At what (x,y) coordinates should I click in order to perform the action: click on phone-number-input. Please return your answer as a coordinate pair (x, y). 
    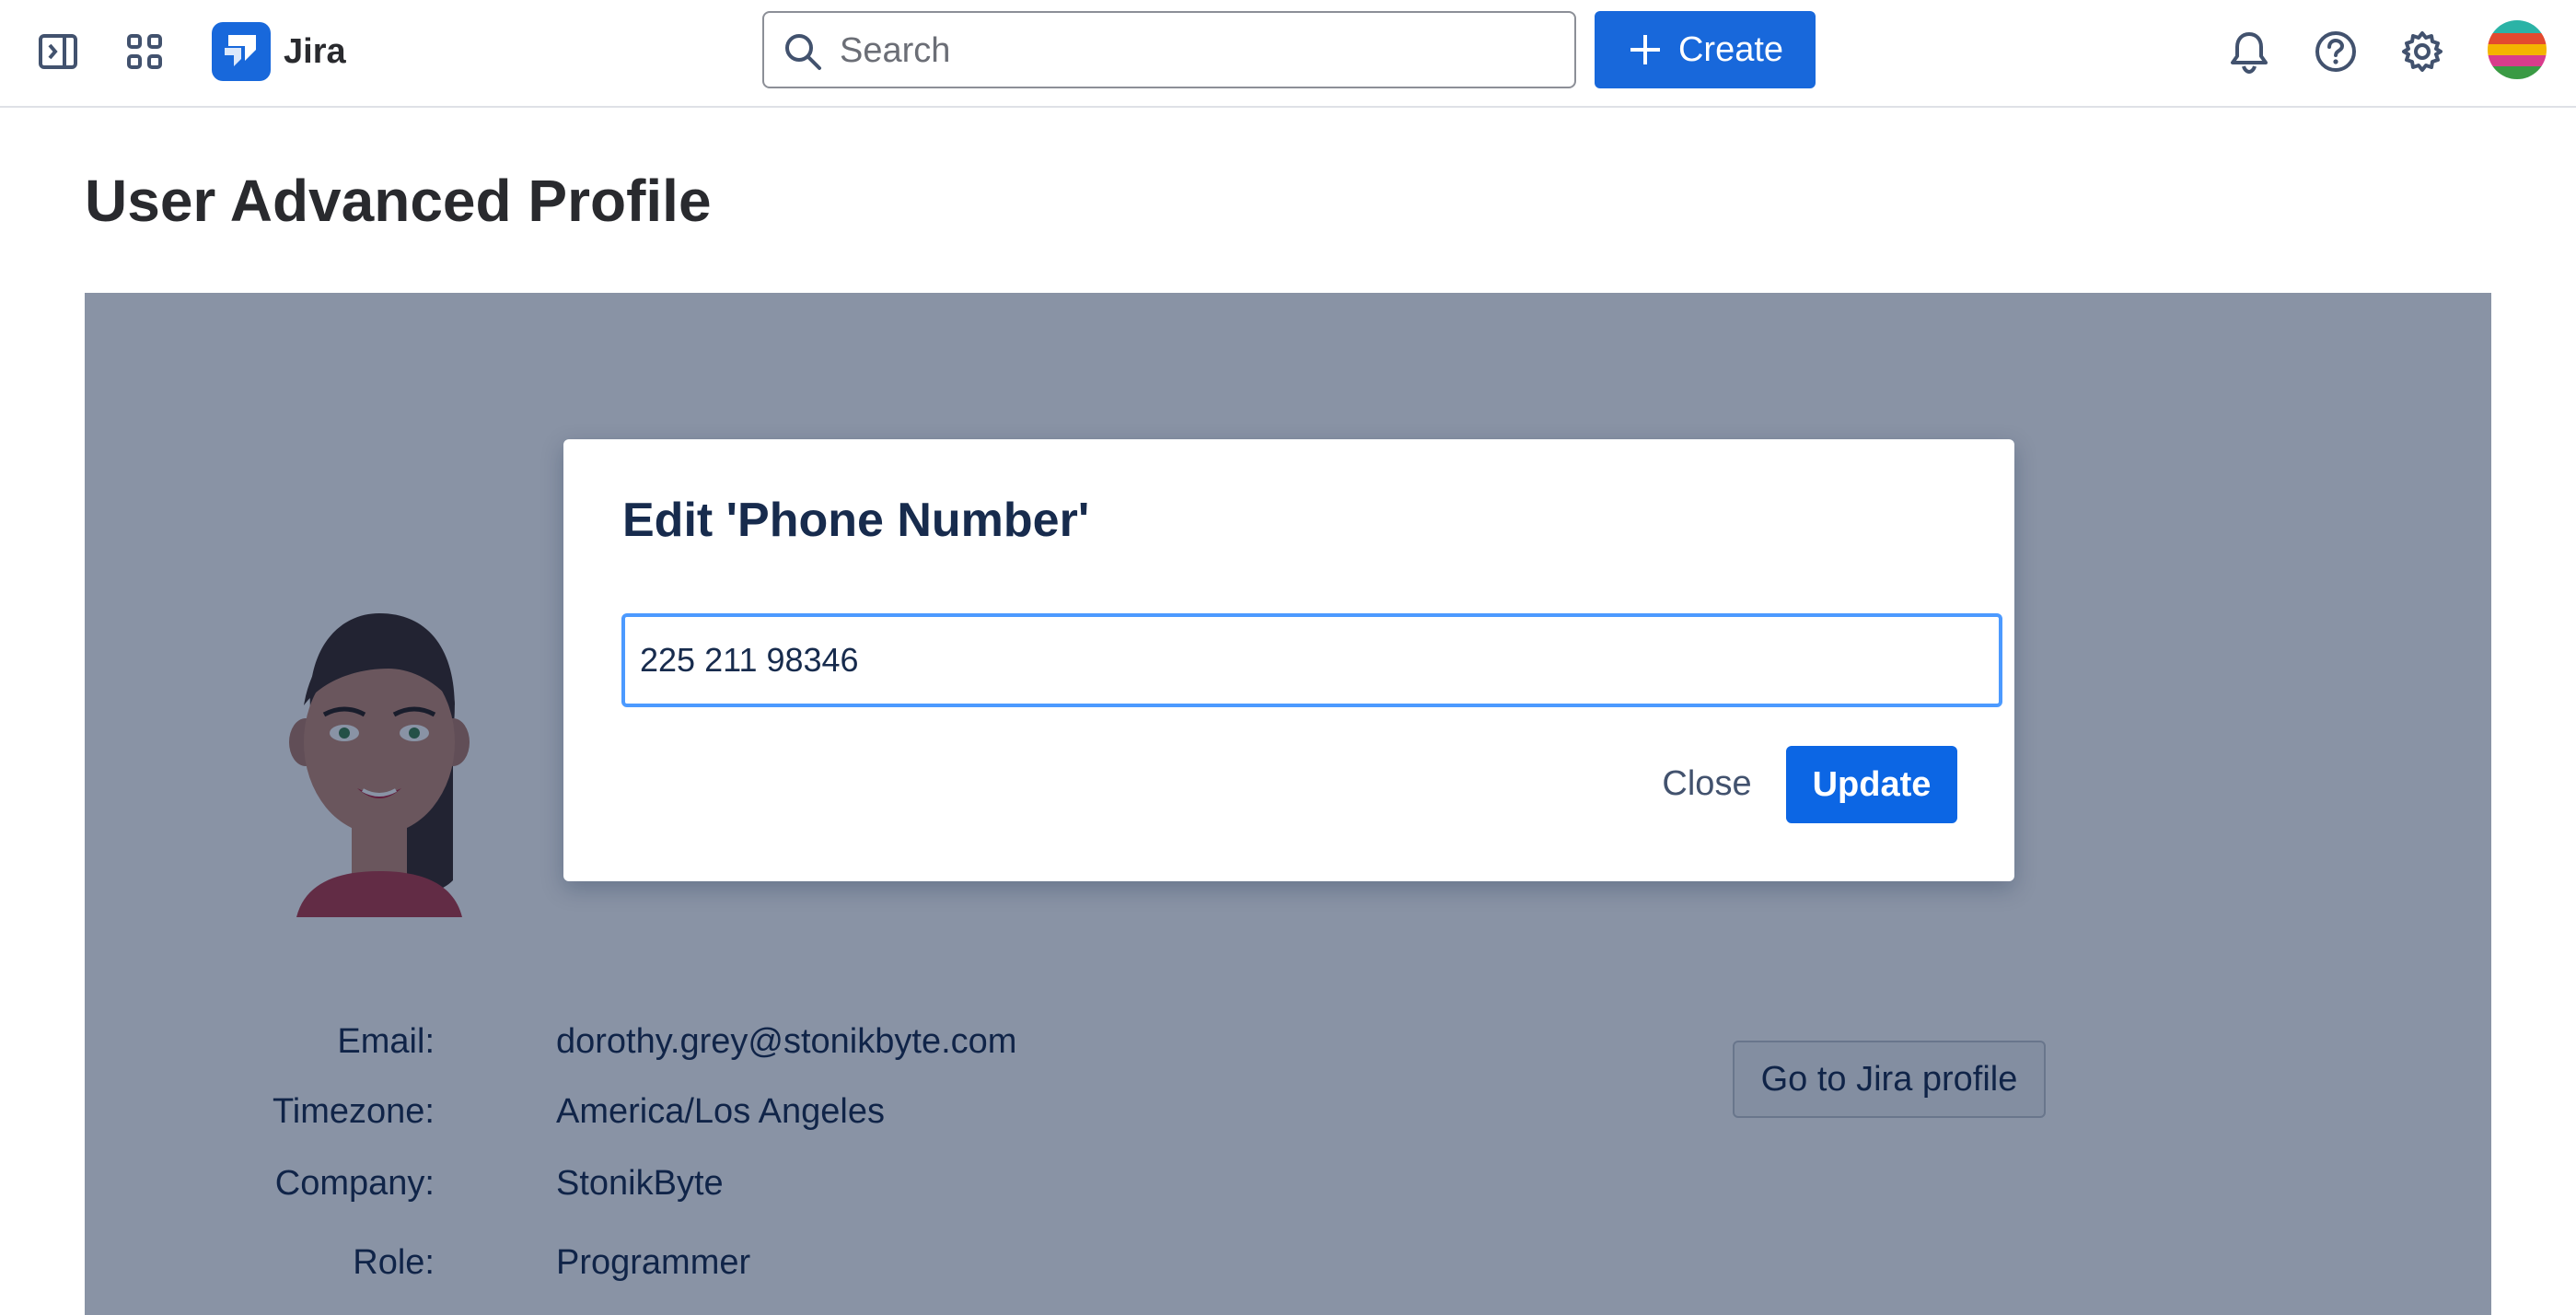
    Looking at the image, I should click on (1311, 660).